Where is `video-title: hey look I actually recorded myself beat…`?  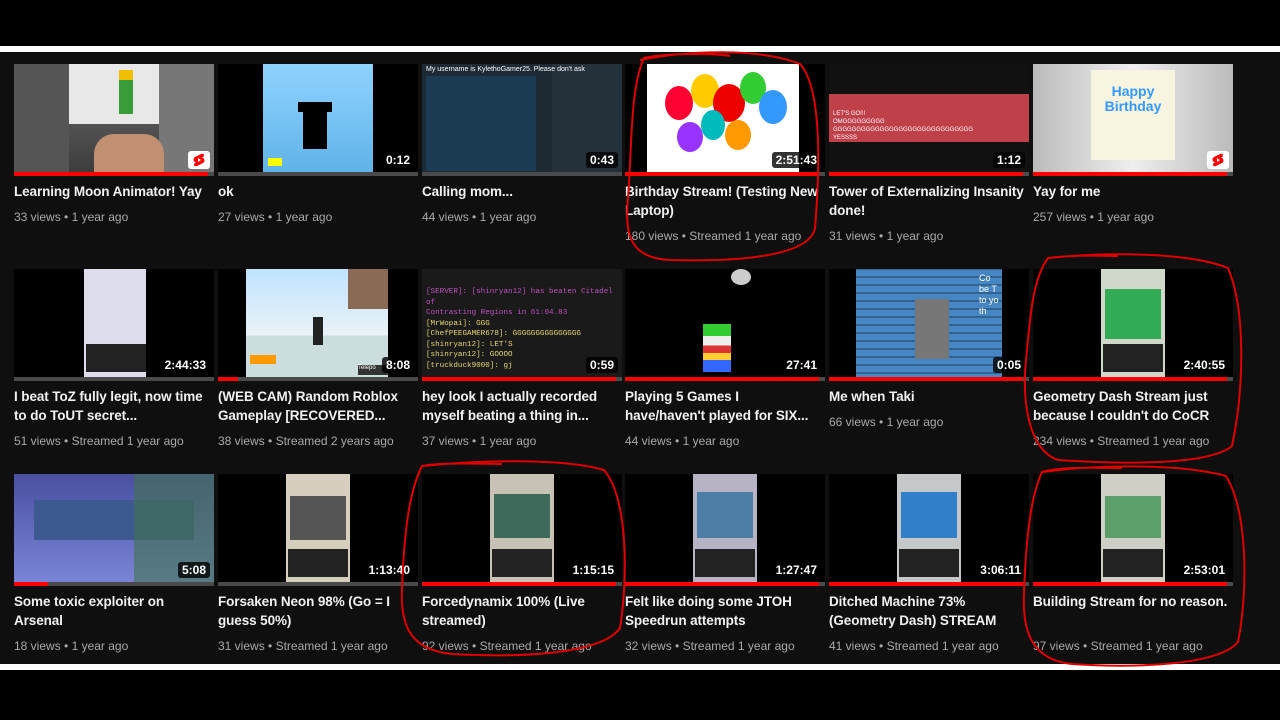 video-title: hey look I actually recorded myself beat… is located at coordinates (520, 406).